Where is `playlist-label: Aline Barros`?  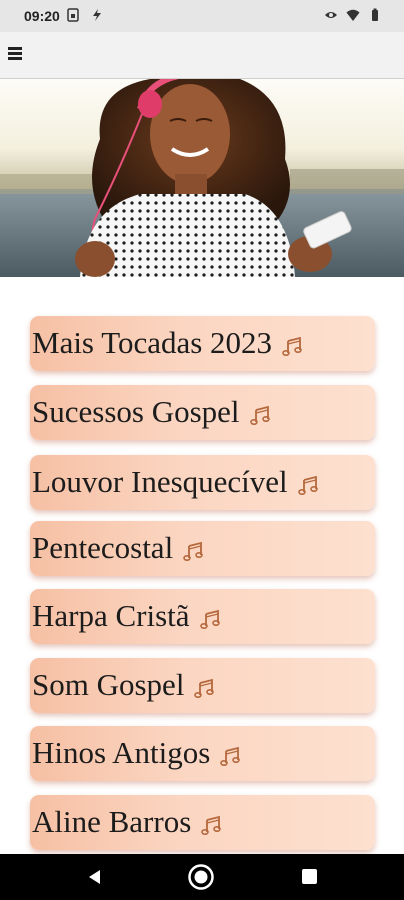 playlist-label: Aline Barros is located at coordinates (127, 822).